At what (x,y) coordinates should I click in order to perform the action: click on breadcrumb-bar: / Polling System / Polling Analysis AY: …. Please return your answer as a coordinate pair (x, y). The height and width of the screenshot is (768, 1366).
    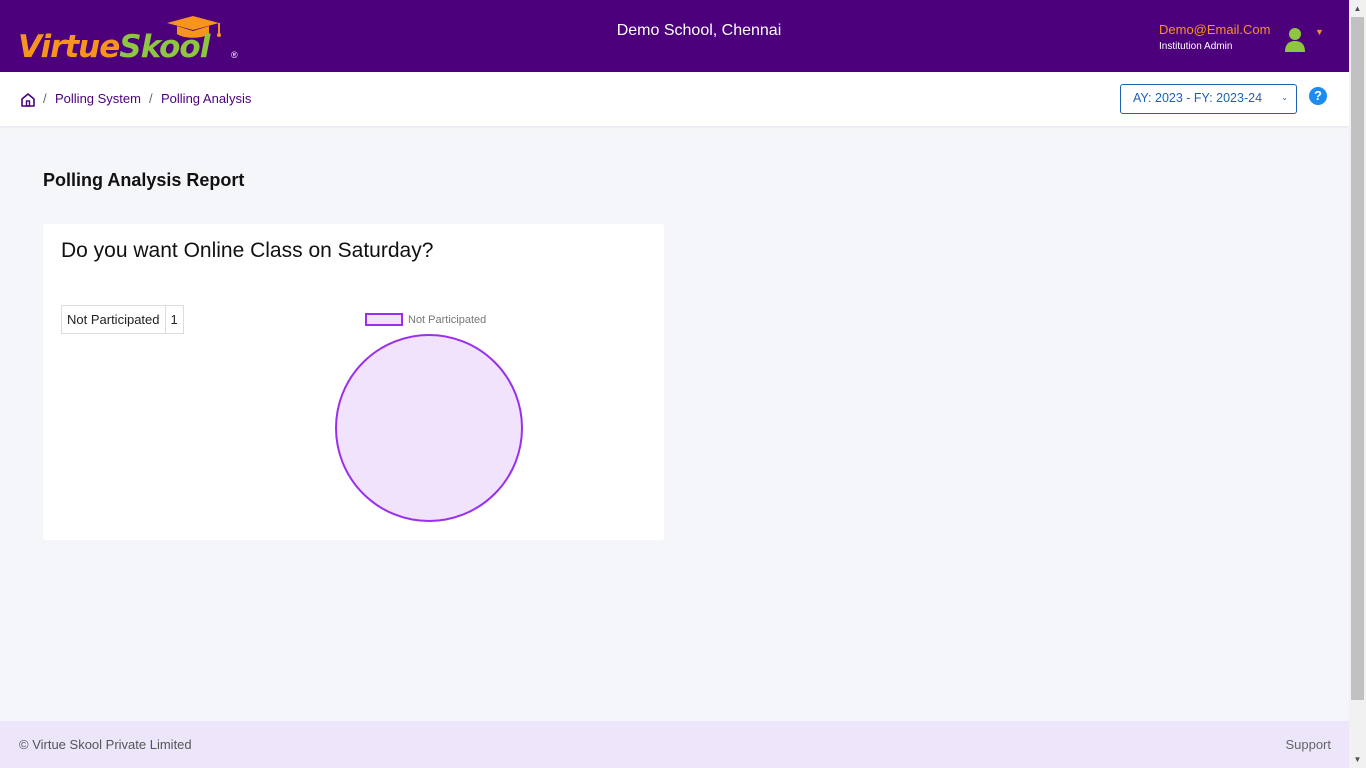
    Looking at the image, I should click on (674, 99).